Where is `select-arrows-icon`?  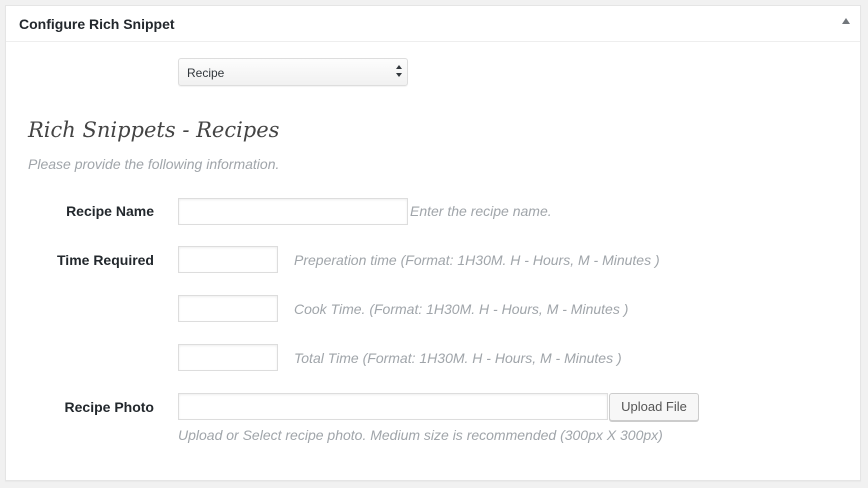 select-arrows-icon is located at coordinates (399, 71).